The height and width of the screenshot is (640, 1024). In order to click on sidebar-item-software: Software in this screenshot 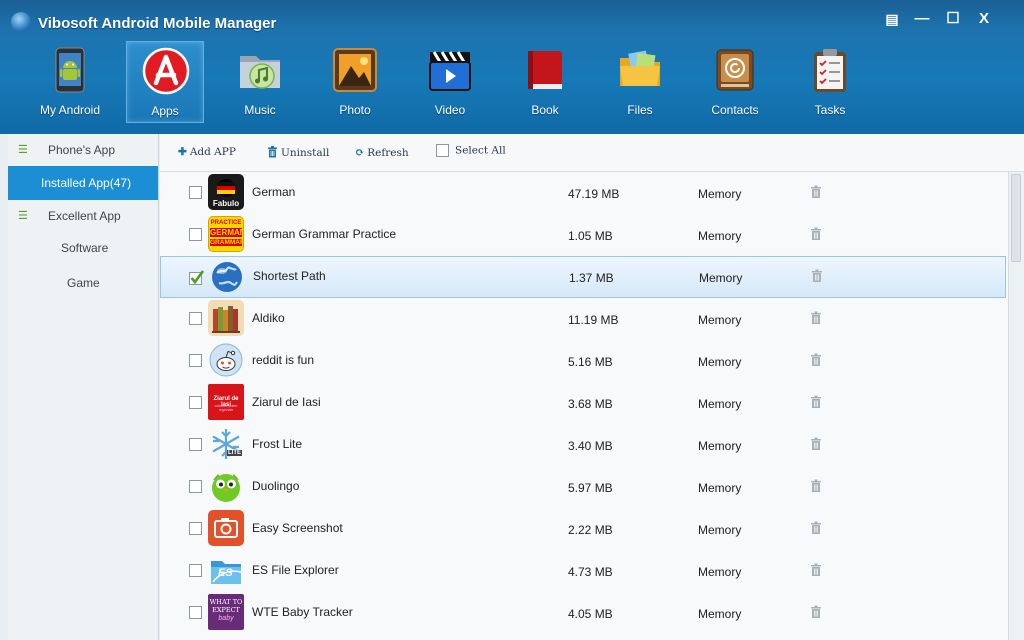, I will do `click(83, 248)`.